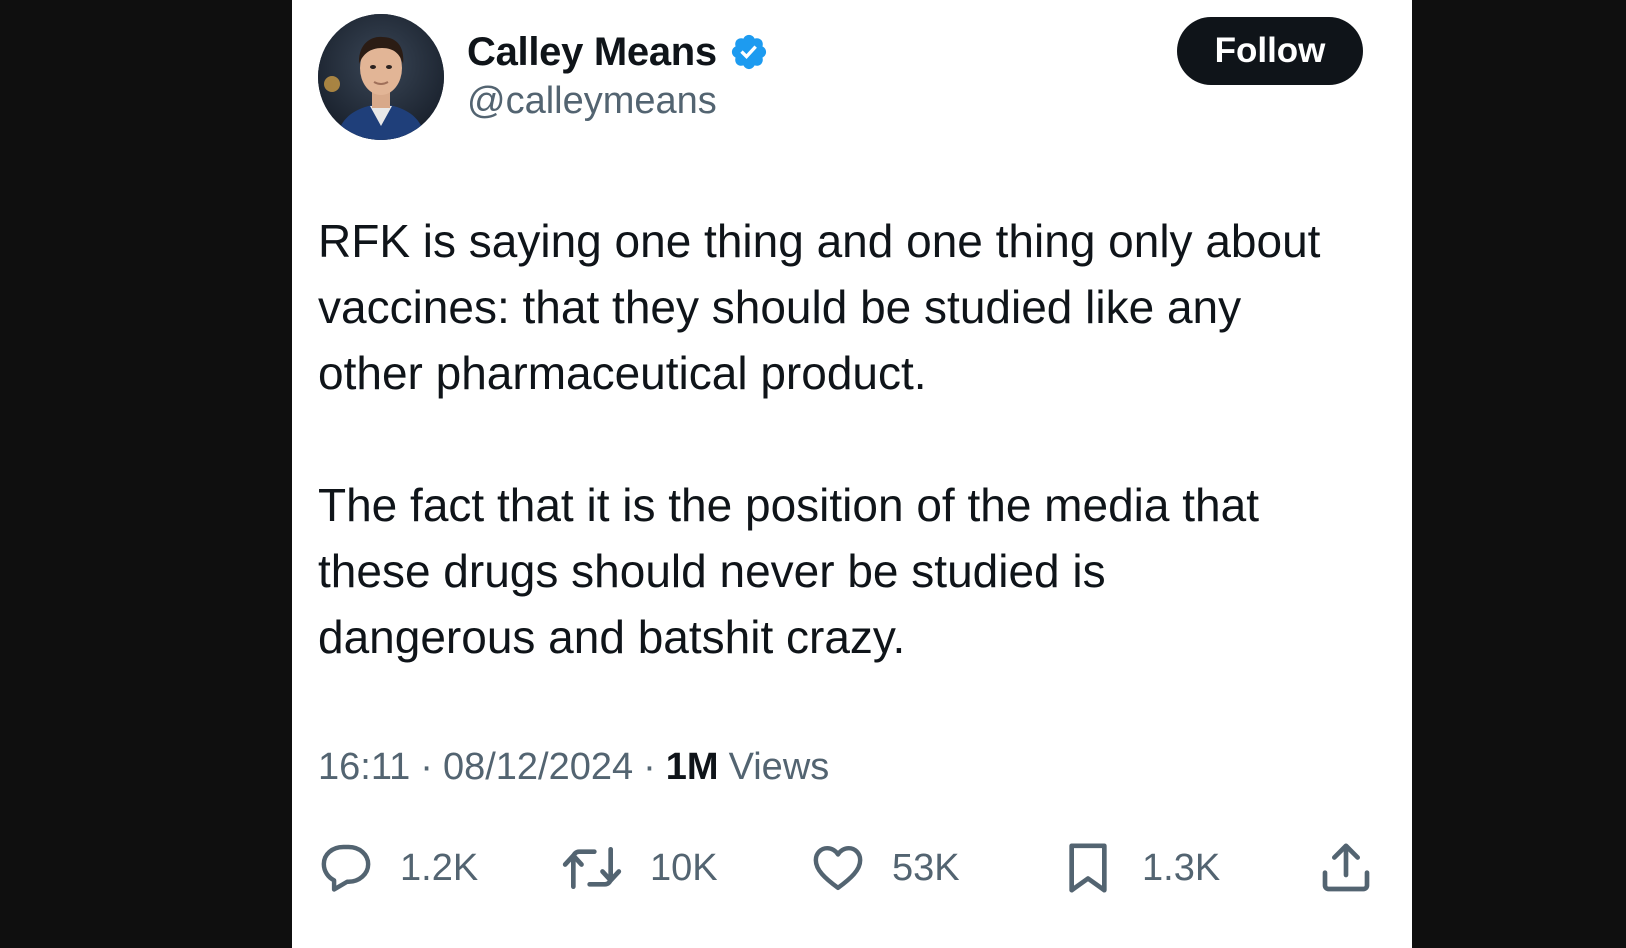  I want to click on views-count: 1M, so click(692, 767).